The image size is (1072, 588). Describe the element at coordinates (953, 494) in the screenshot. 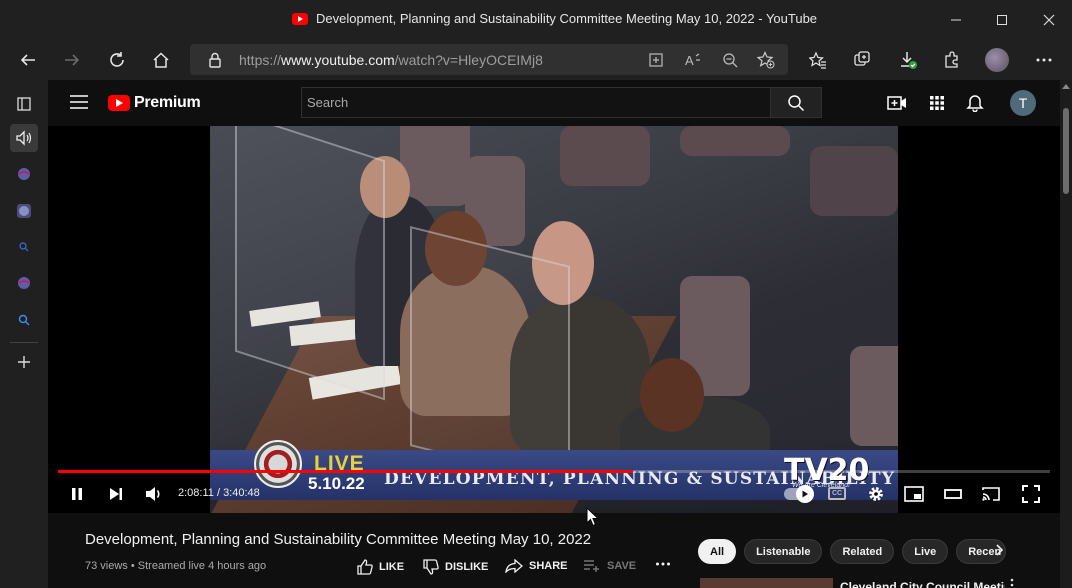

I see `theater-mode-button` at that location.